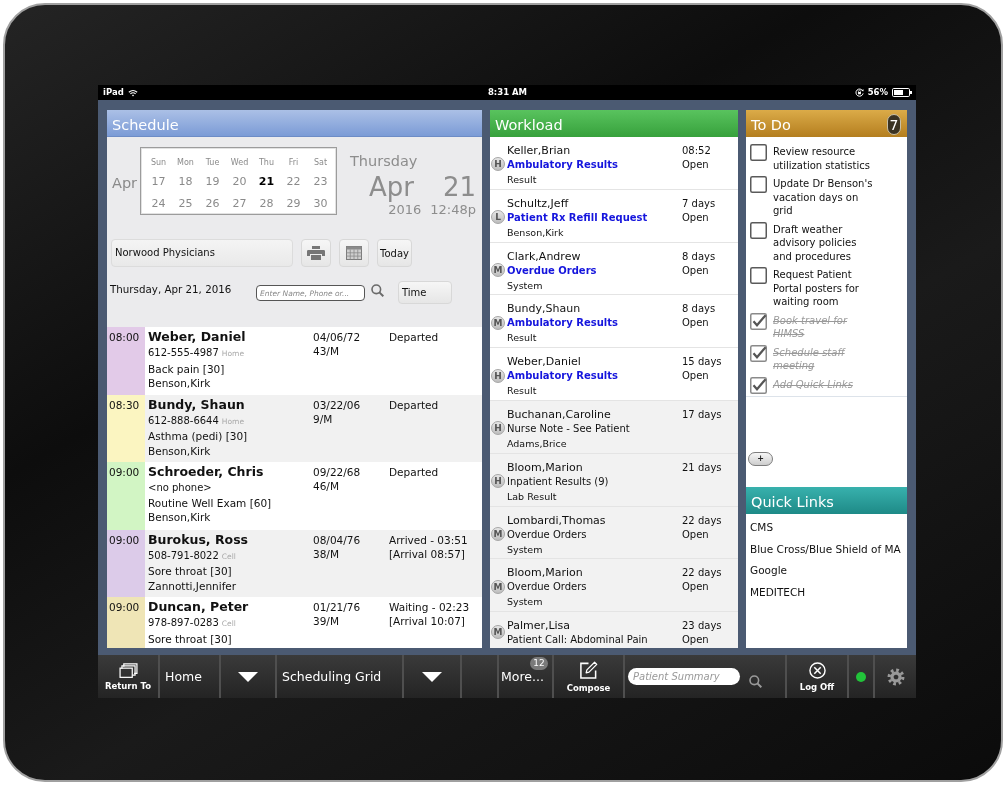 Image resolution: width=1006 pixels, height=785 pixels. I want to click on compose-button: Compose, so click(587, 676).